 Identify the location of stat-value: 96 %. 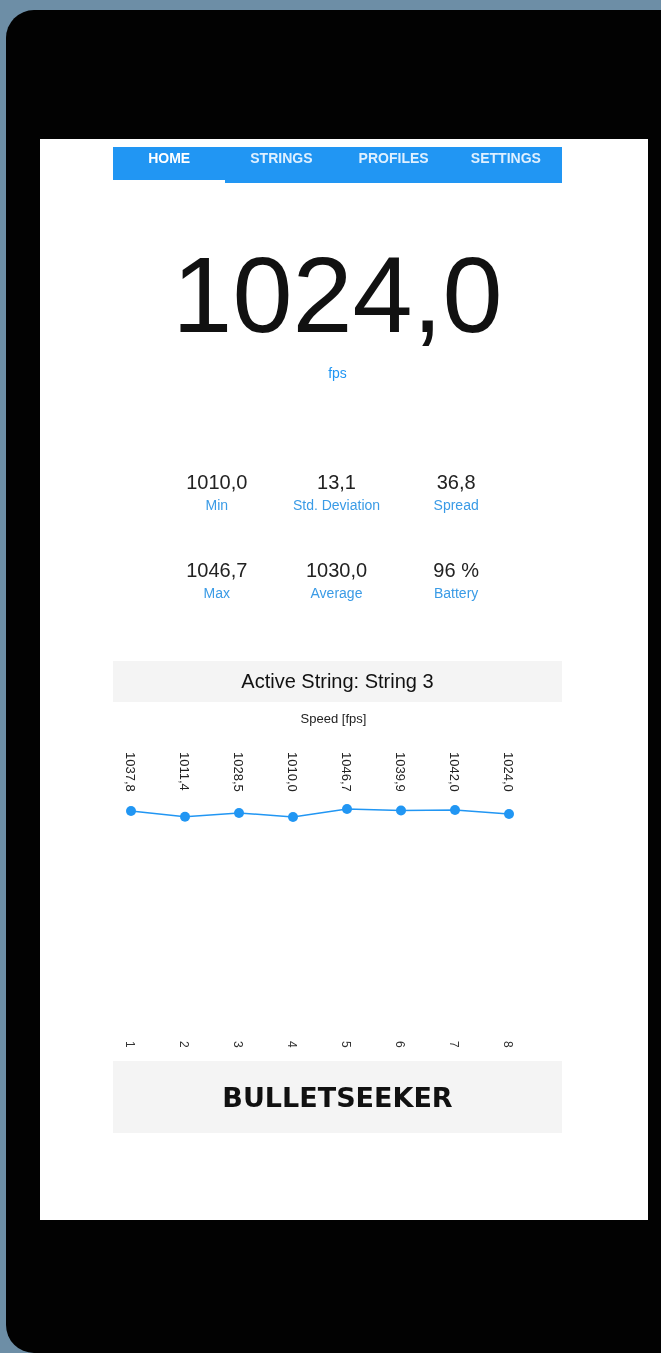
(456, 570).